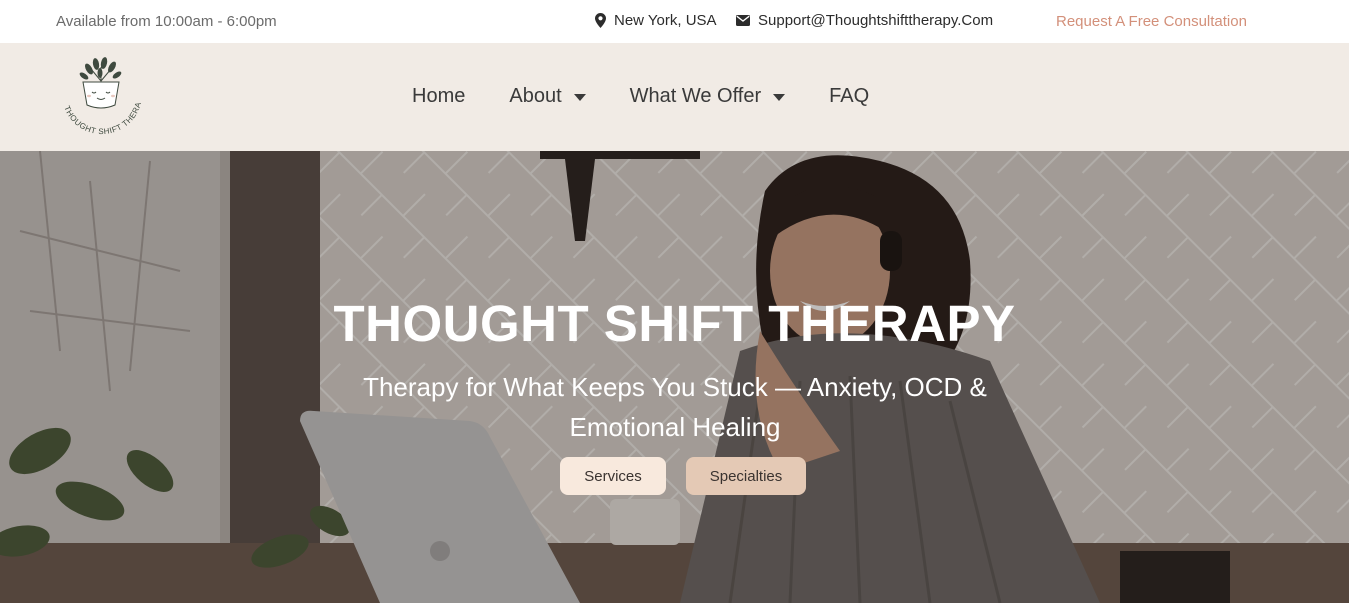 Image resolution: width=1349 pixels, height=603 pixels. Describe the element at coordinates (535, 96) in the screenshot. I see `nav-about-label: About` at that location.